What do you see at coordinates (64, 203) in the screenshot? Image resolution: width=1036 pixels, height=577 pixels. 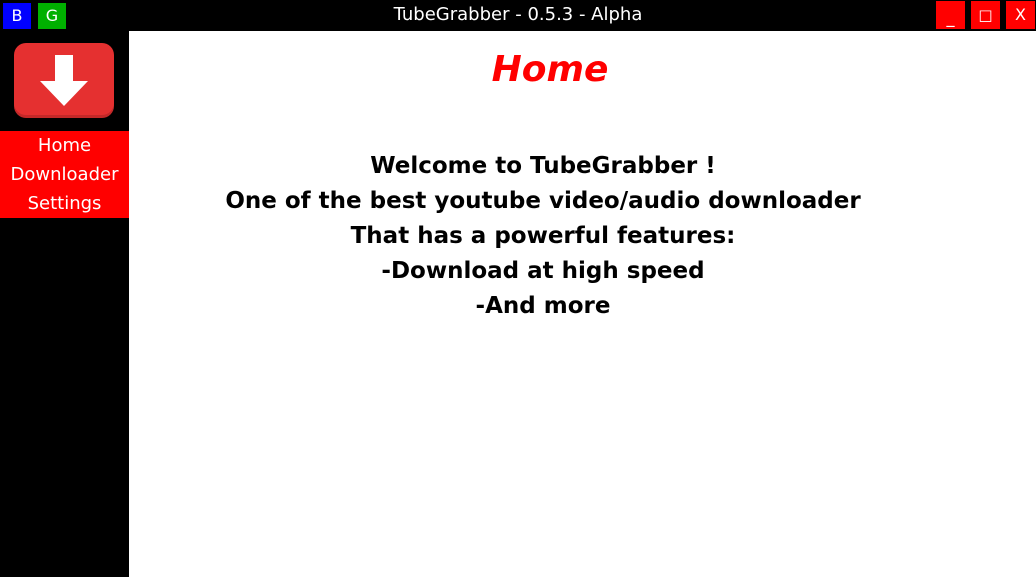 I see `sidebar-item-settings: Settings` at bounding box center [64, 203].